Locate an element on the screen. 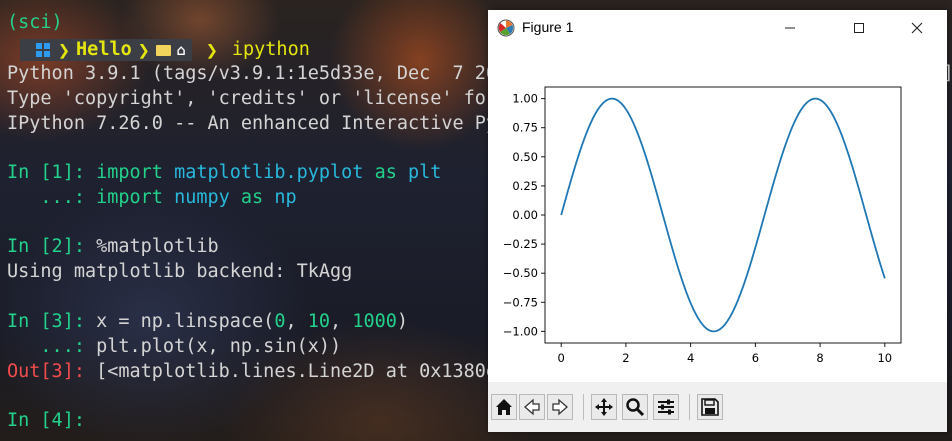 The width and height of the screenshot is (952, 441). close-icon is located at coordinates (917, 28).